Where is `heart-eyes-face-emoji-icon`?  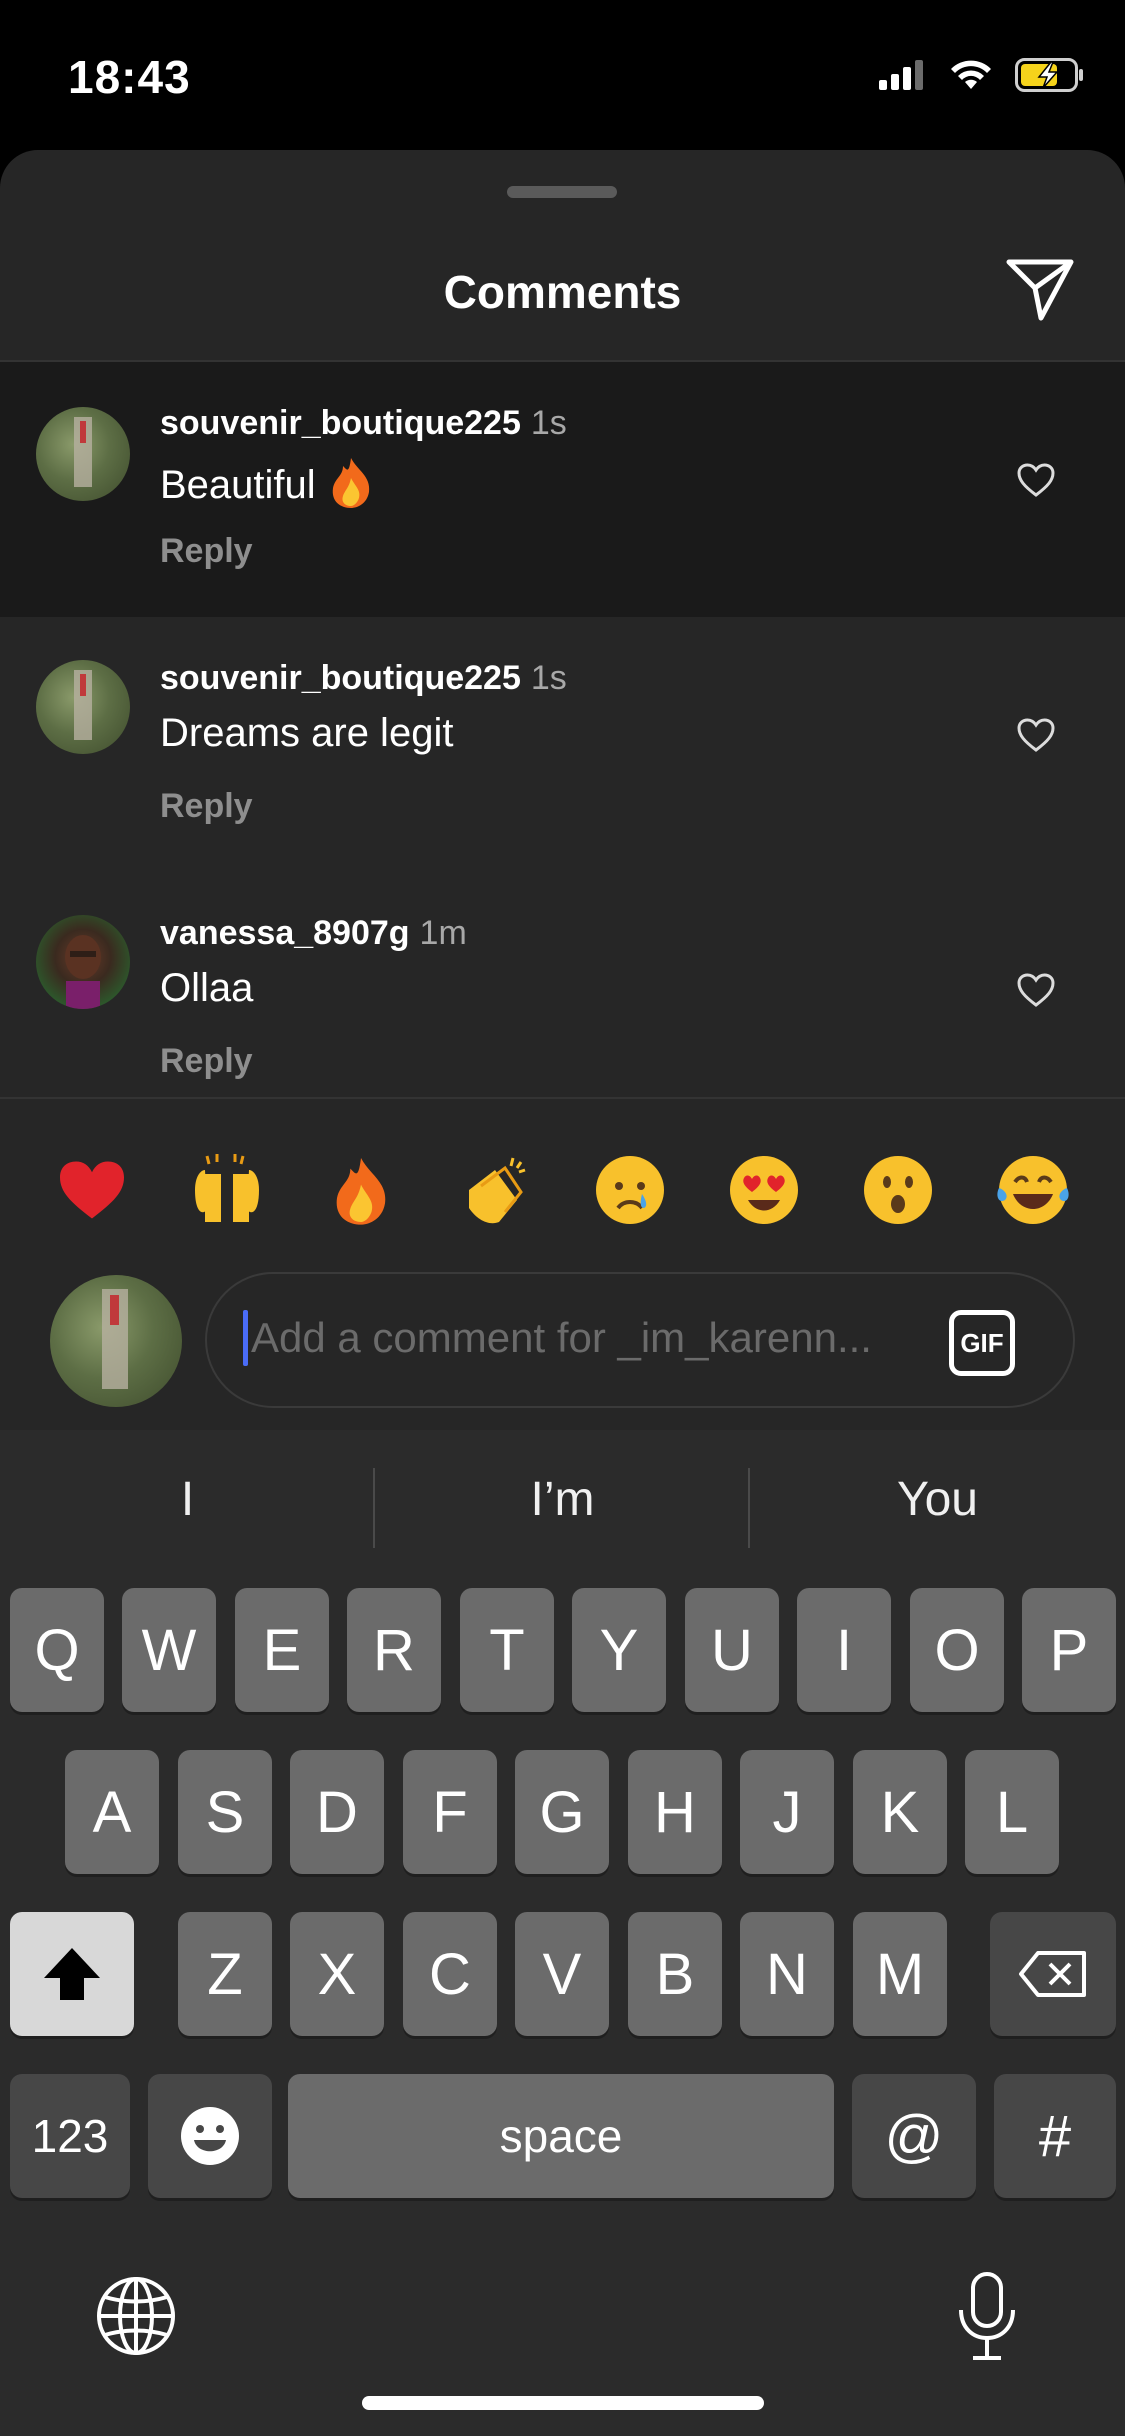
heart-eyes-face-emoji-icon is located at coordinates (764, 1190).